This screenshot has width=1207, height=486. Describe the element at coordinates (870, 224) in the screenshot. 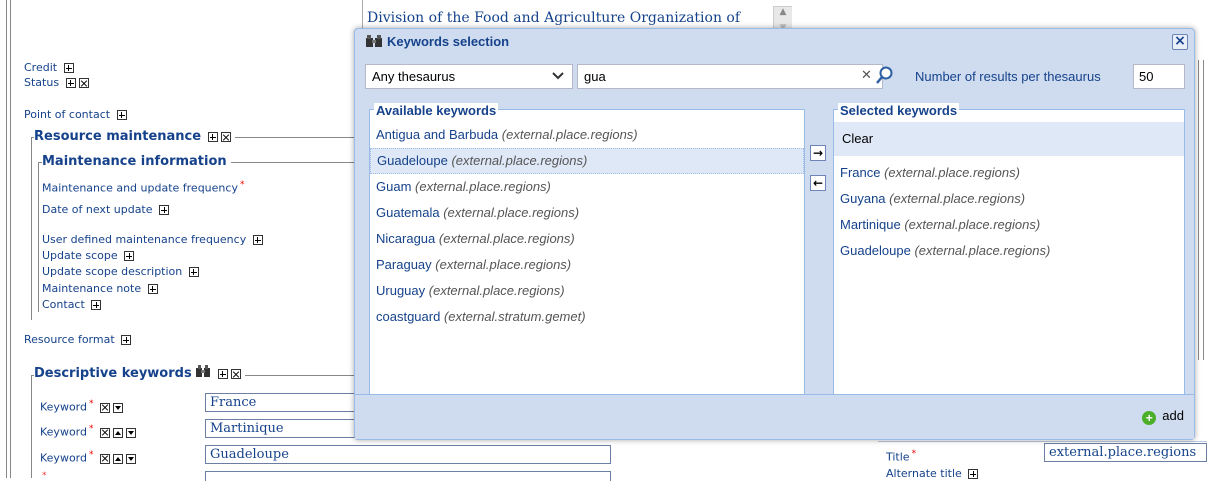

I see `keyword-name: Martinique` at that location.